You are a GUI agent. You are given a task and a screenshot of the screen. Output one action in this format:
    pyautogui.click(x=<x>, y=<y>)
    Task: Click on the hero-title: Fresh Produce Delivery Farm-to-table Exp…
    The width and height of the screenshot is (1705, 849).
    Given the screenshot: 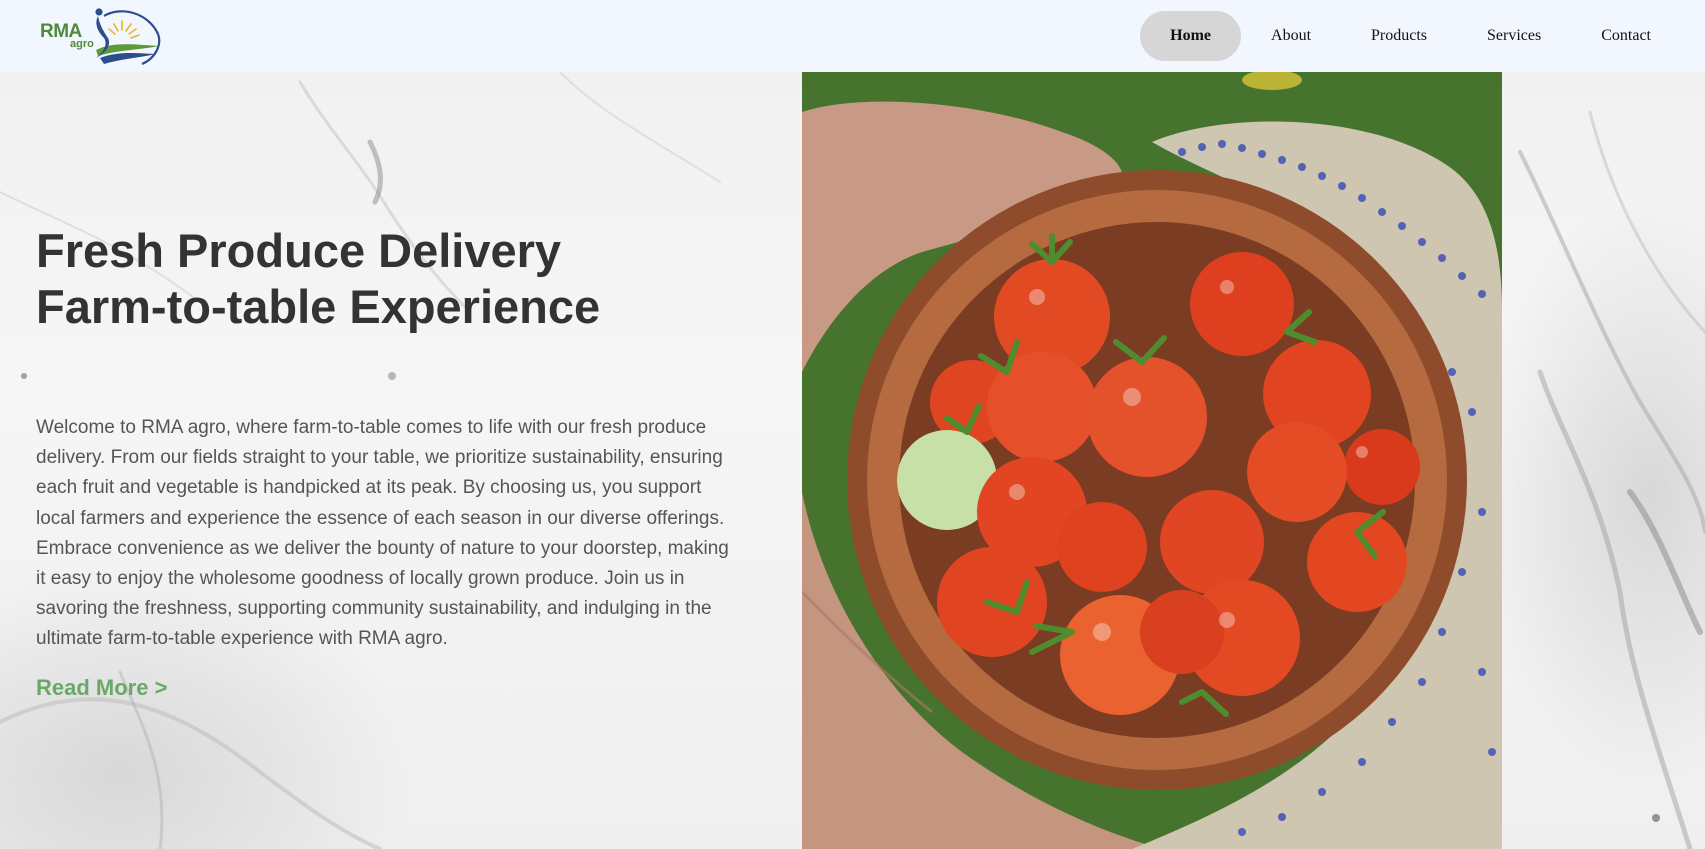 What is the action you would take?
    pyautogui.click(x=386, y=279)
    